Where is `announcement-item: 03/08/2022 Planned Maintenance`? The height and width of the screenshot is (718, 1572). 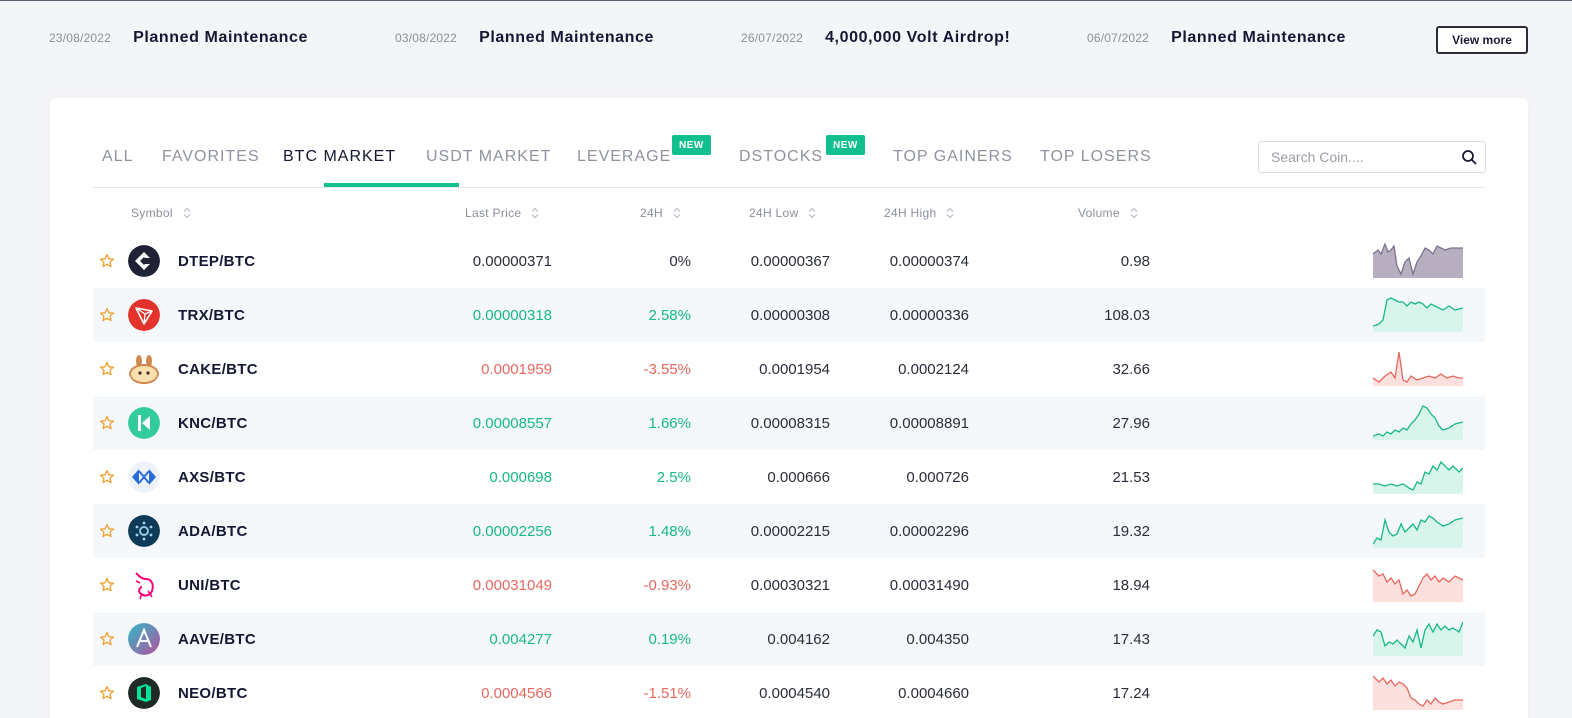
announcement-item: 03/08/2022 Planned Maintenance is located at coordinates (524, 38).